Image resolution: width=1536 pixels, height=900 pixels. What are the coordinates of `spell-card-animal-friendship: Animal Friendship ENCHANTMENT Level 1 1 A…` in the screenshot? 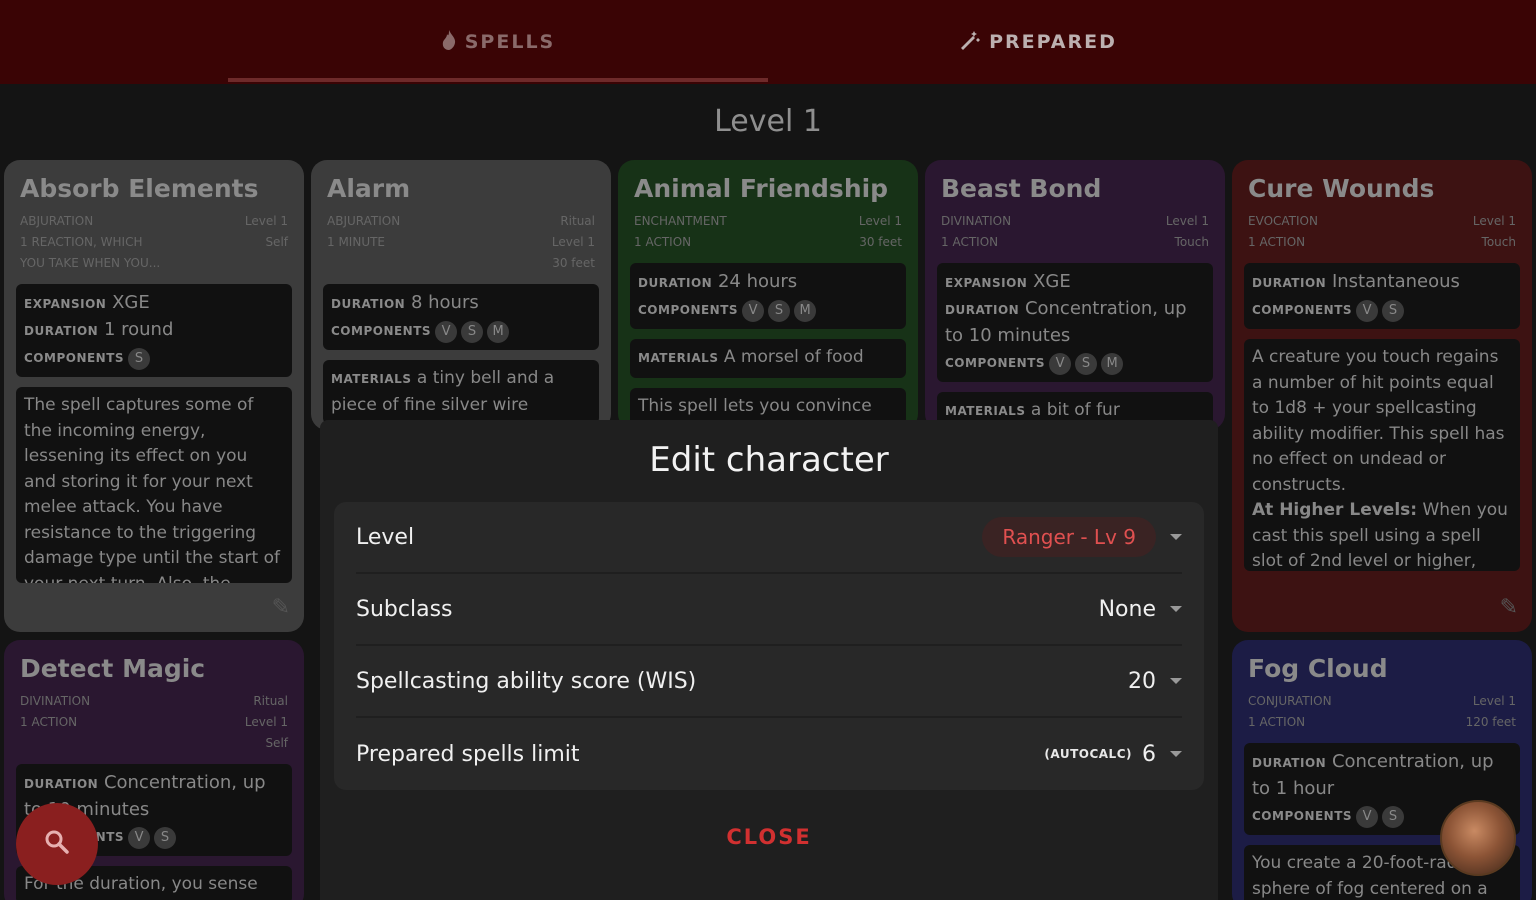 It's located at (768, 295).